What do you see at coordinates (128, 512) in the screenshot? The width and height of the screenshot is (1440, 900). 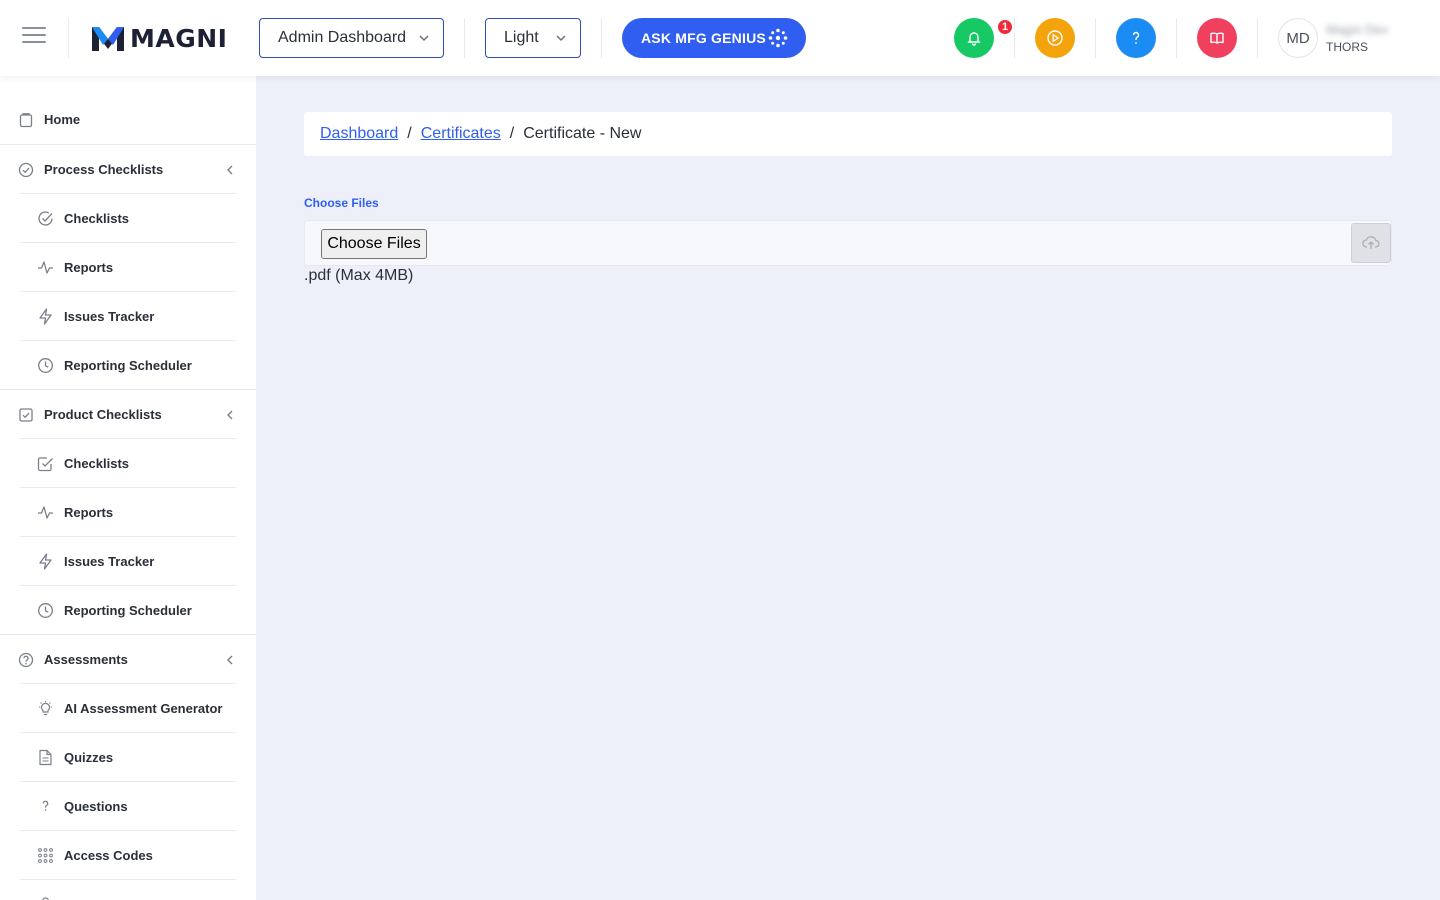 I see `sidebar-item-product-reports: Reports` at bounding box center [128, 512].